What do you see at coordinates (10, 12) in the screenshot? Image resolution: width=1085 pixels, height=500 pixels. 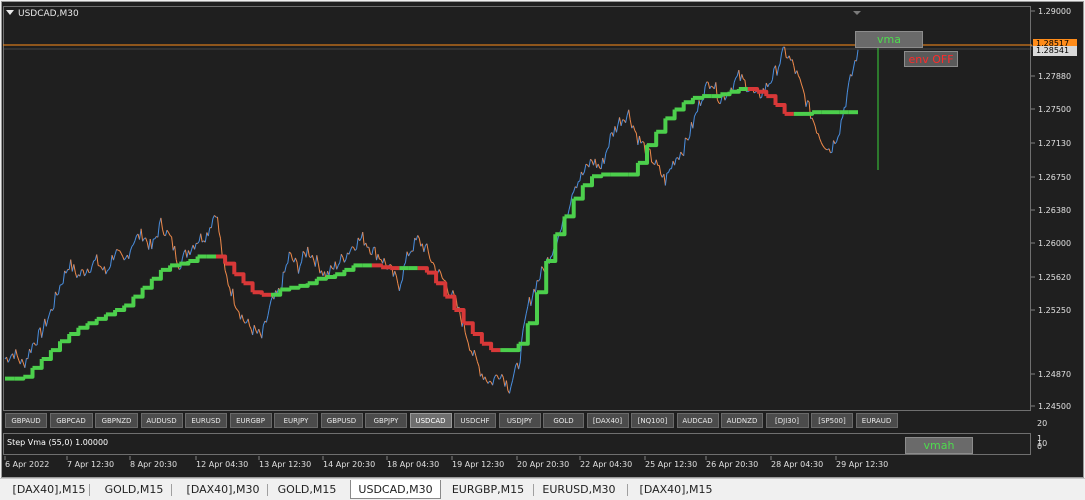 I see `chart-menu-triangle-icon` at bounding box center [10, 12].